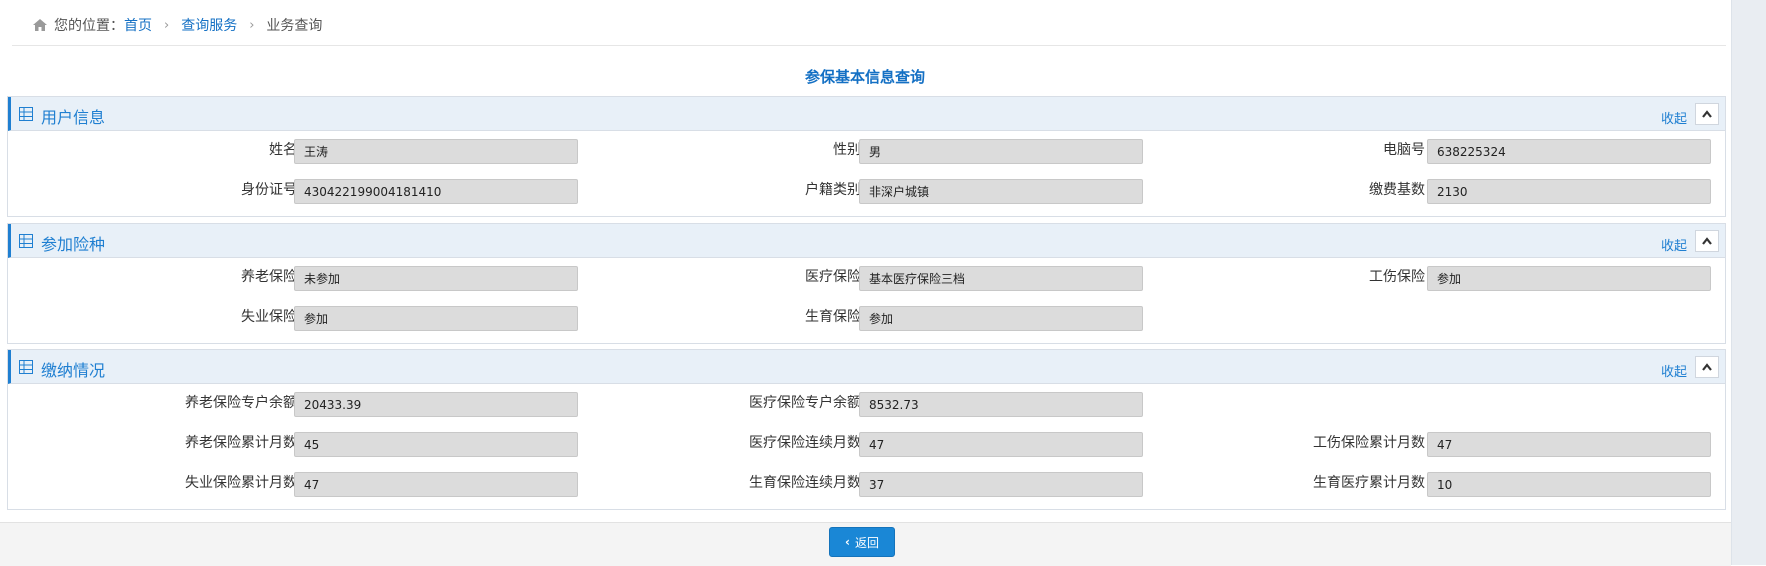 The width and height of the screenshot is (1766, 566). What do you see at coordinates (1369, 483) in the screenshot?
I see `label-maternity-medical-months: 生育医疗累计月数` at bounding box center [1369, 483].